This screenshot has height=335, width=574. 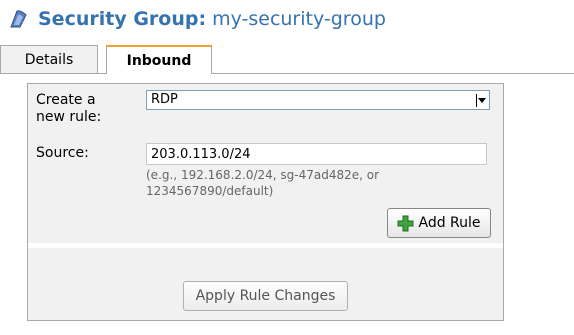 I want to click on rule-type-select: RDP, so click(x=318, y=100).